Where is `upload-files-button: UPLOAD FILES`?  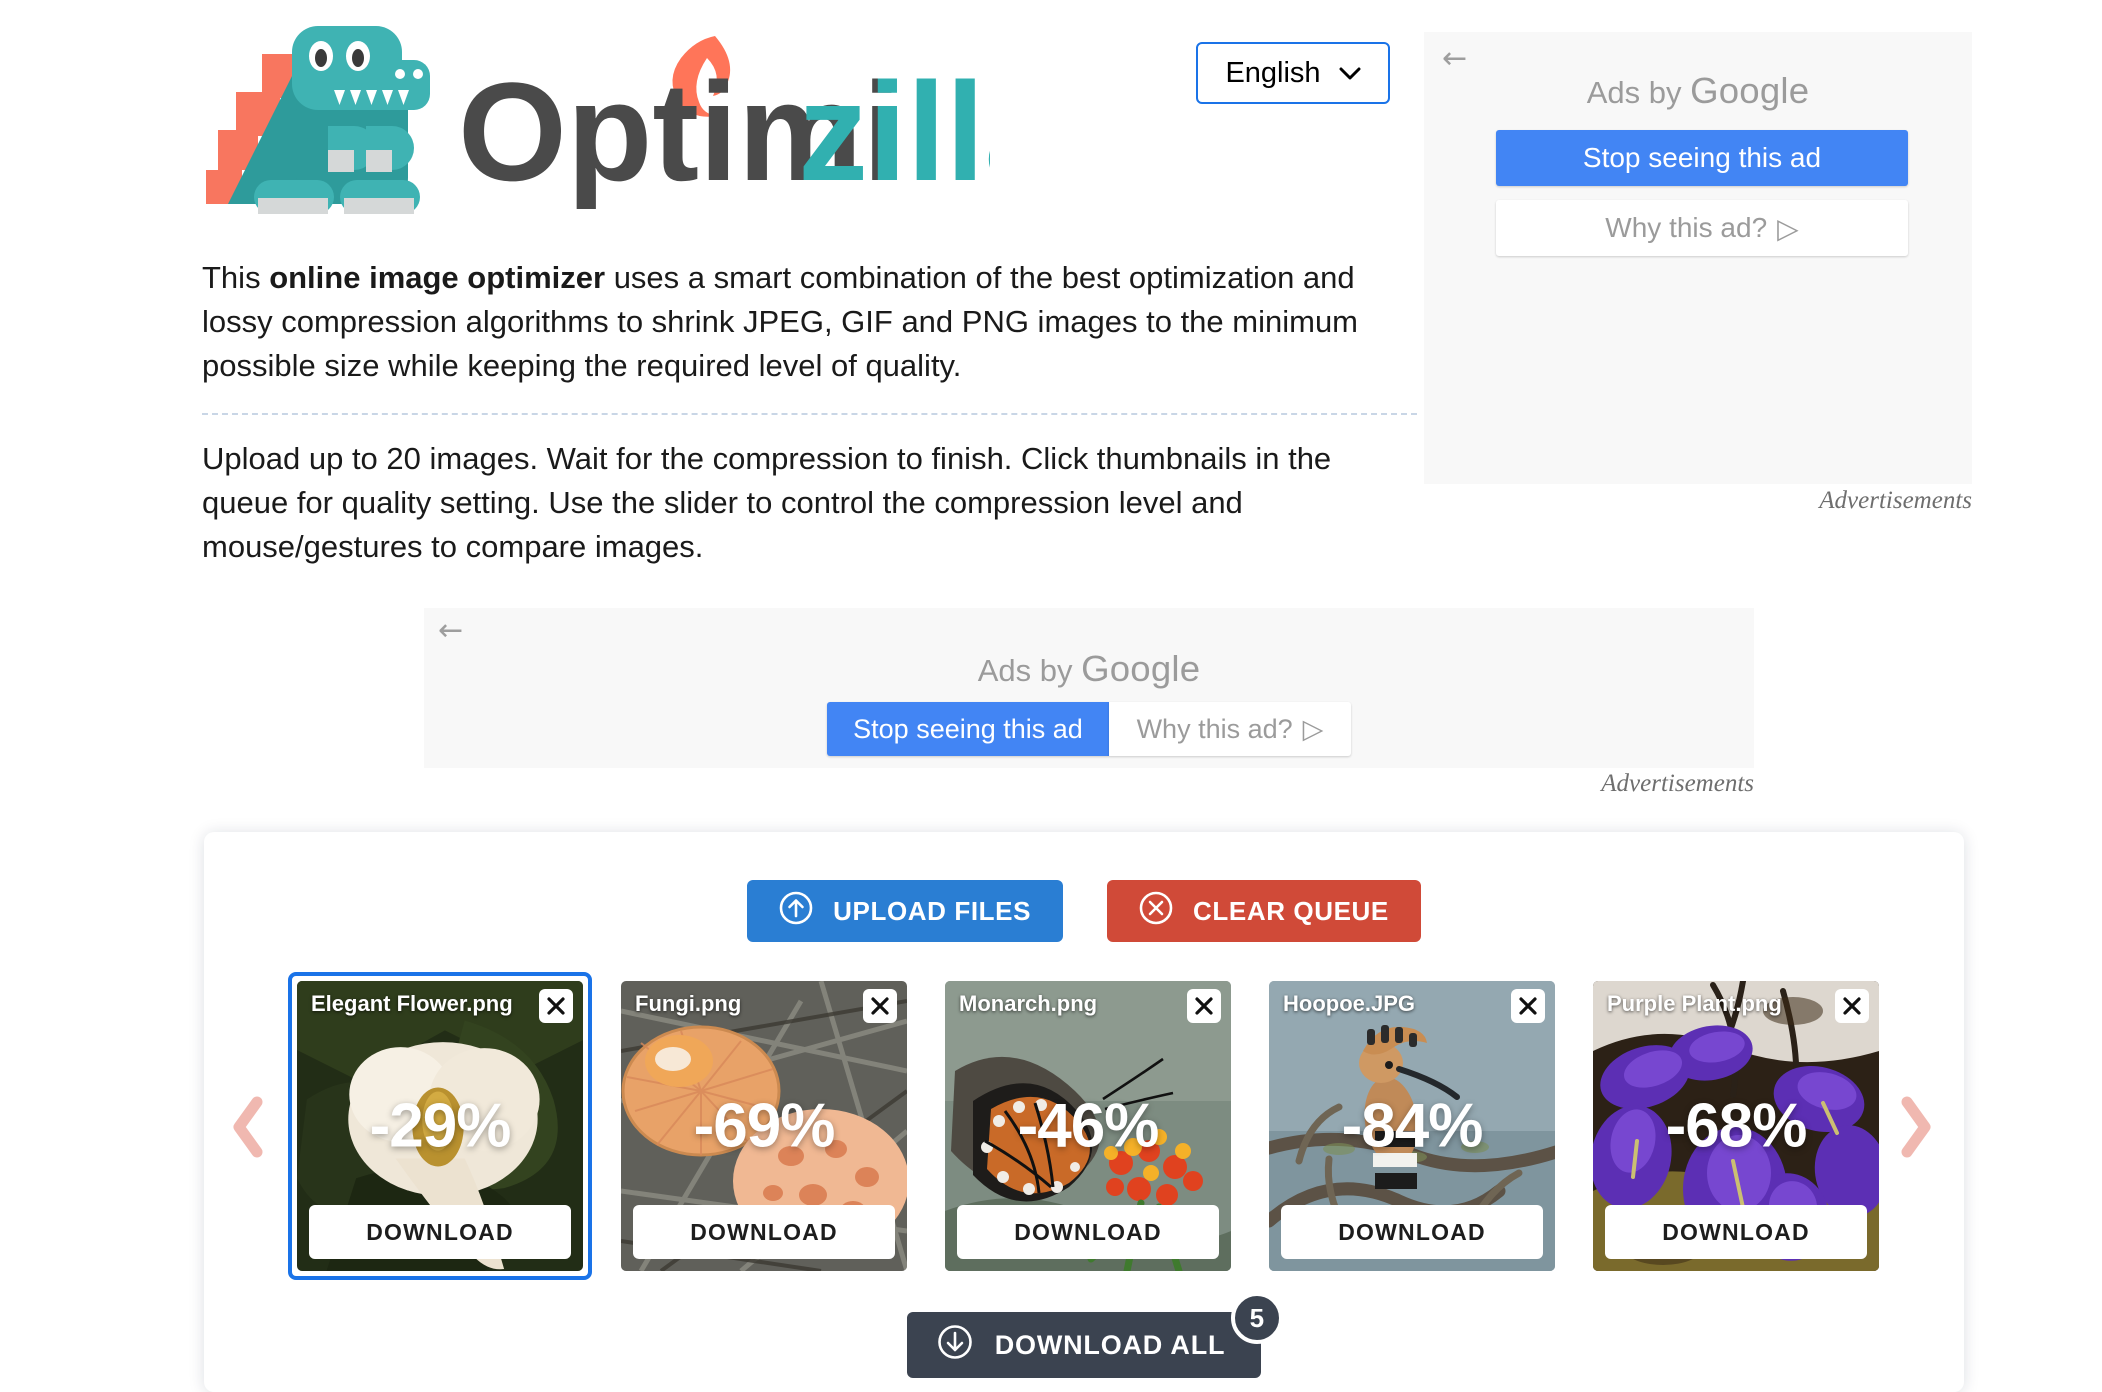
upload-files-button: UPLOAD FILES is located at coordinates (905, 911).